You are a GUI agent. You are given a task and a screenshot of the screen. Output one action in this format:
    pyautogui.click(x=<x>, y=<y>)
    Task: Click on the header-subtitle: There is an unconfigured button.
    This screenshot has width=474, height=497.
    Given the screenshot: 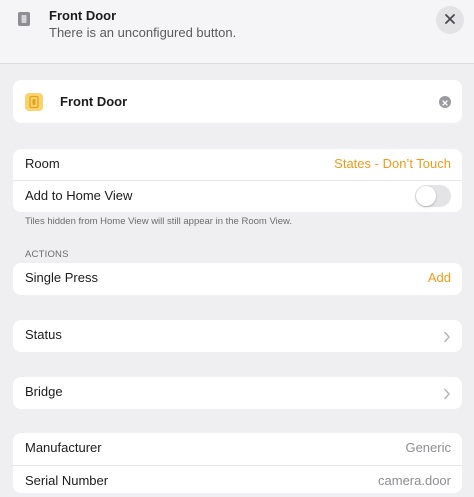 What is the action you would take?
    pyautogui.click(x=143, y=32)
    